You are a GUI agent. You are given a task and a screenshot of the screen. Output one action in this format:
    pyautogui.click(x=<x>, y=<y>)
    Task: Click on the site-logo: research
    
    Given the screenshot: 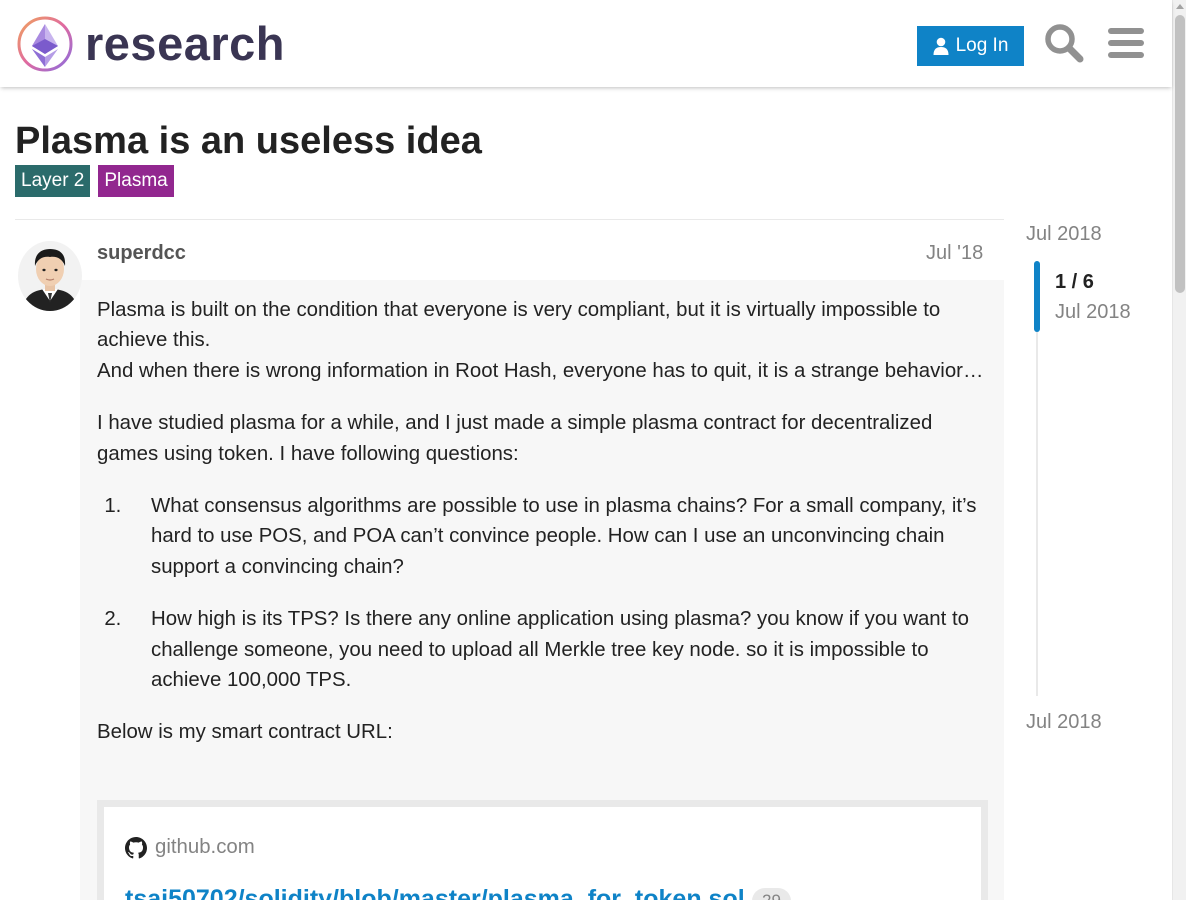 What is the action you would take?
    pyautogui.click(x=150, y=44)
    